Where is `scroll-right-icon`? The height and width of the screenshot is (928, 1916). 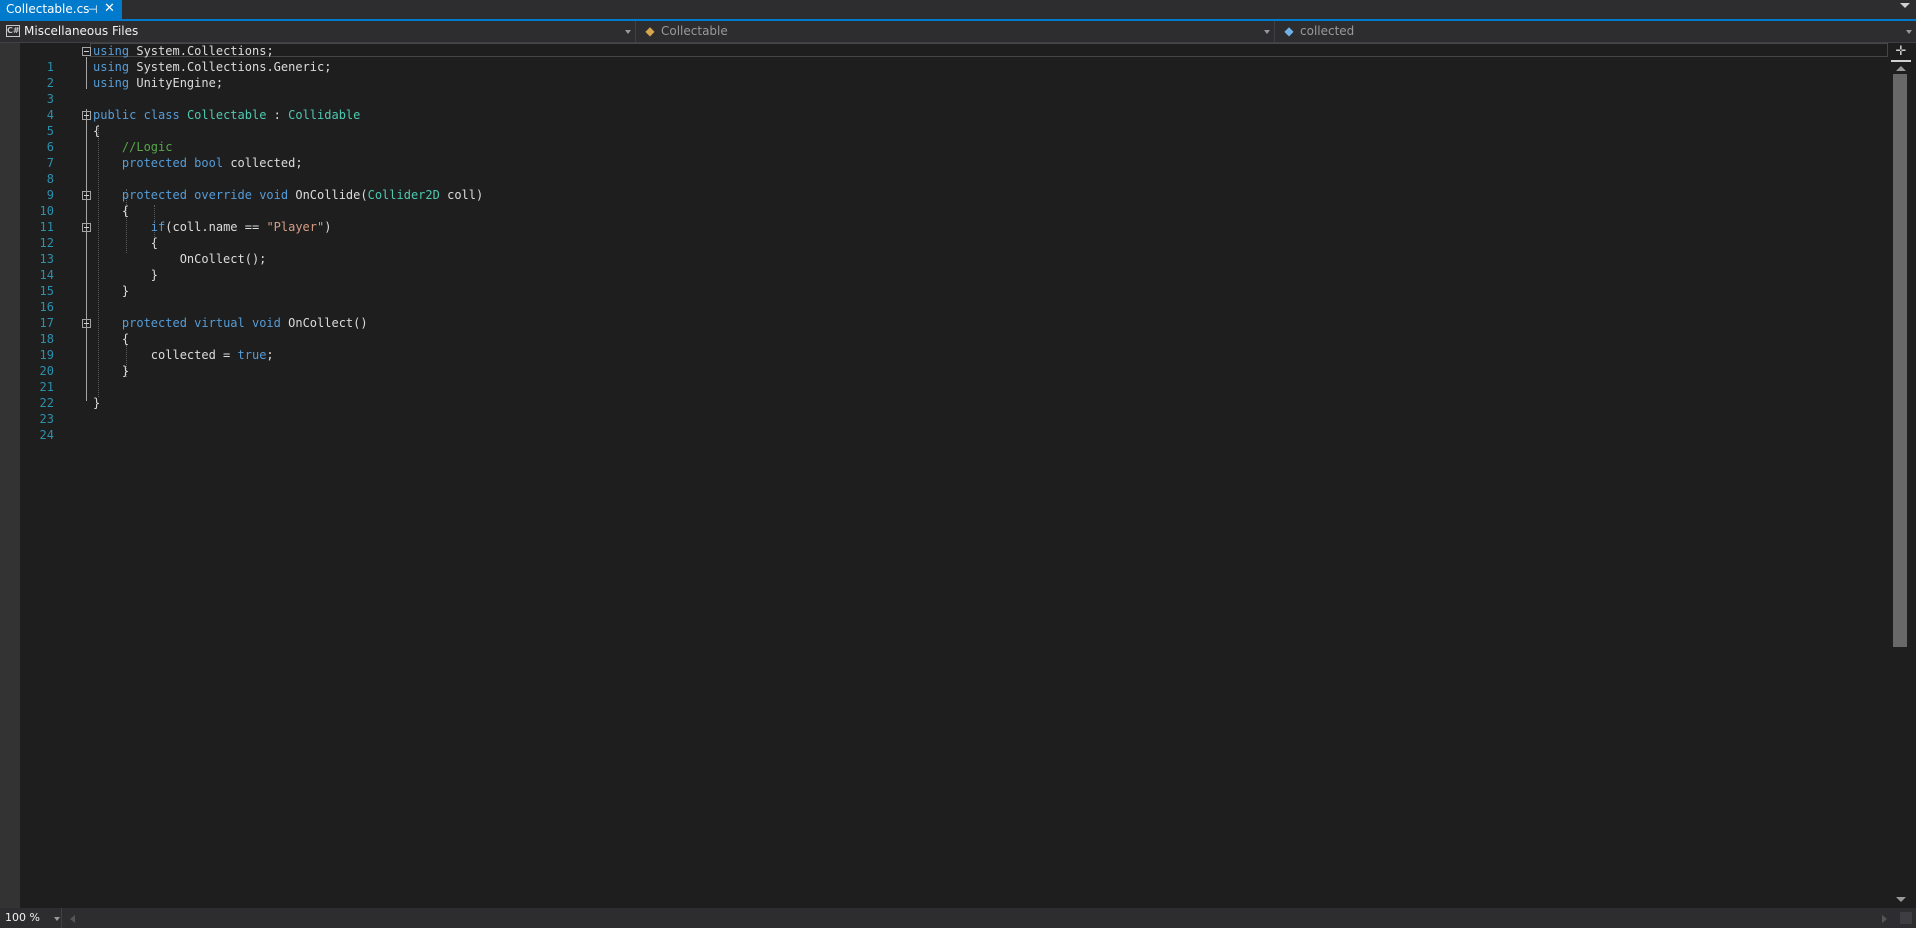 scroll-right-icon is located at coordinates (1884, 919).